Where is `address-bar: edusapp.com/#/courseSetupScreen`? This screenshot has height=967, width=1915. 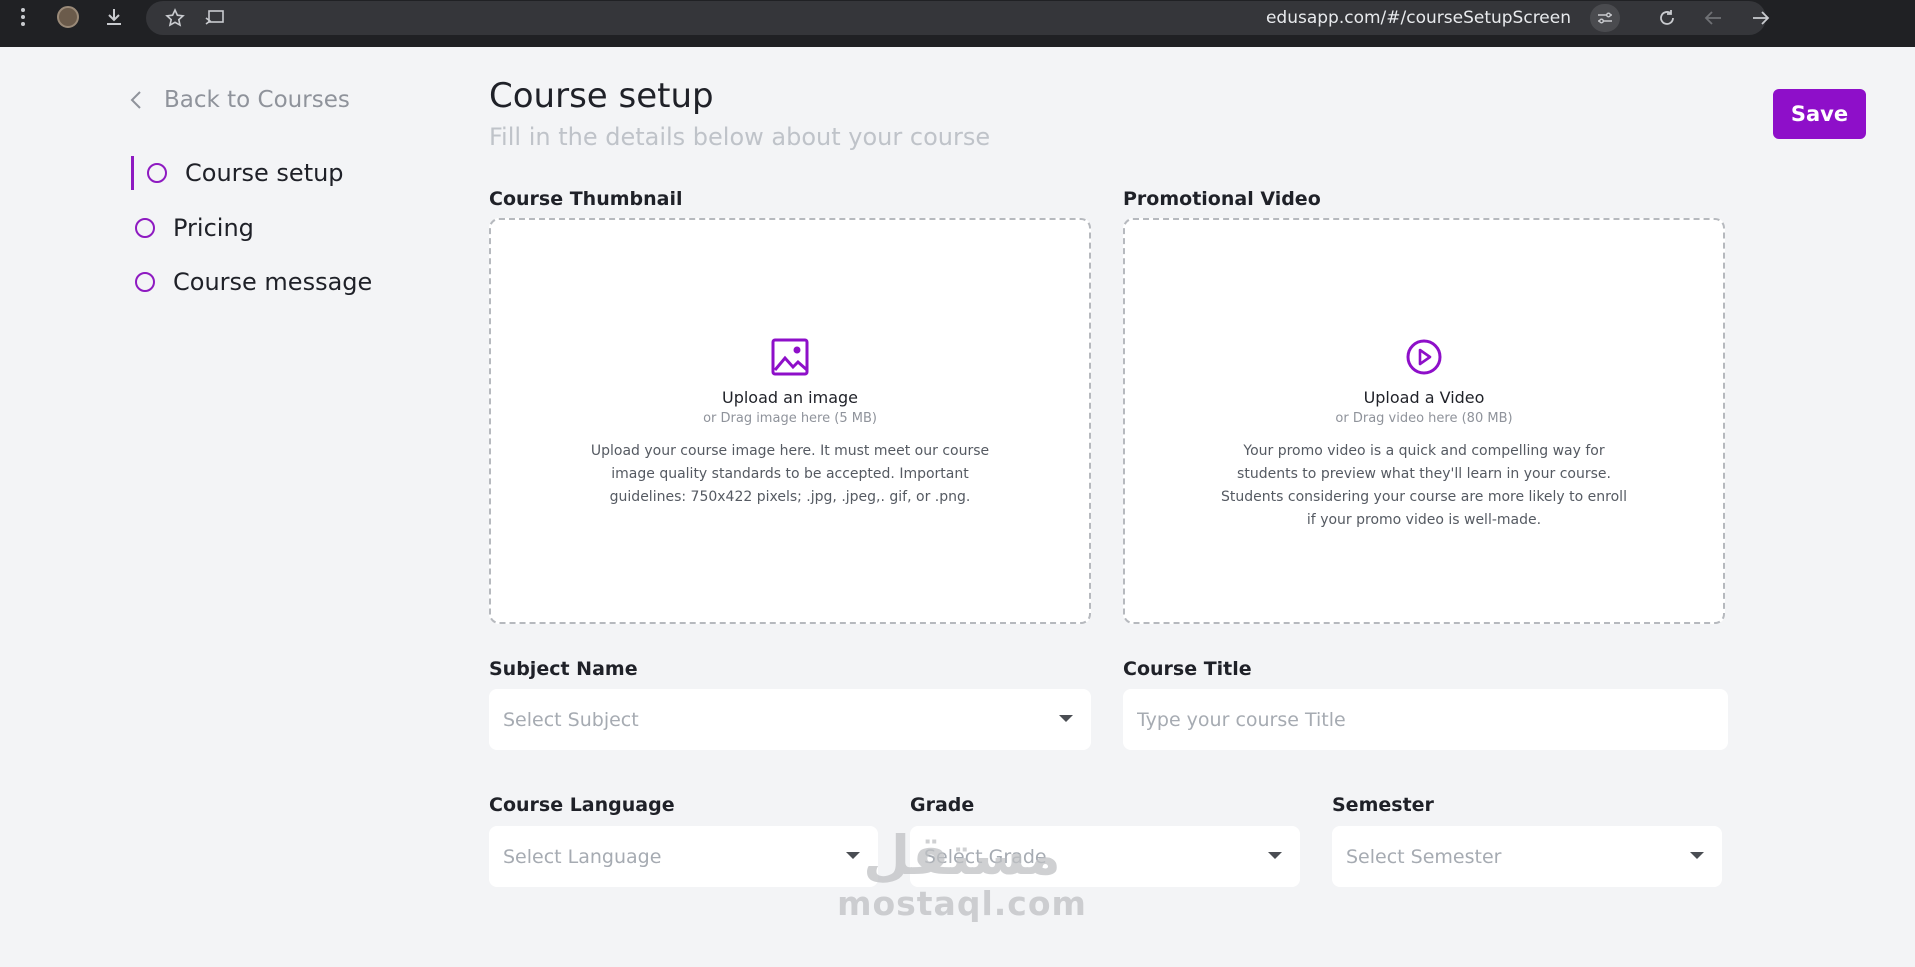 address-bar: edusapp.com/#/courseSetupScreen is located at coordinates (958, 18).